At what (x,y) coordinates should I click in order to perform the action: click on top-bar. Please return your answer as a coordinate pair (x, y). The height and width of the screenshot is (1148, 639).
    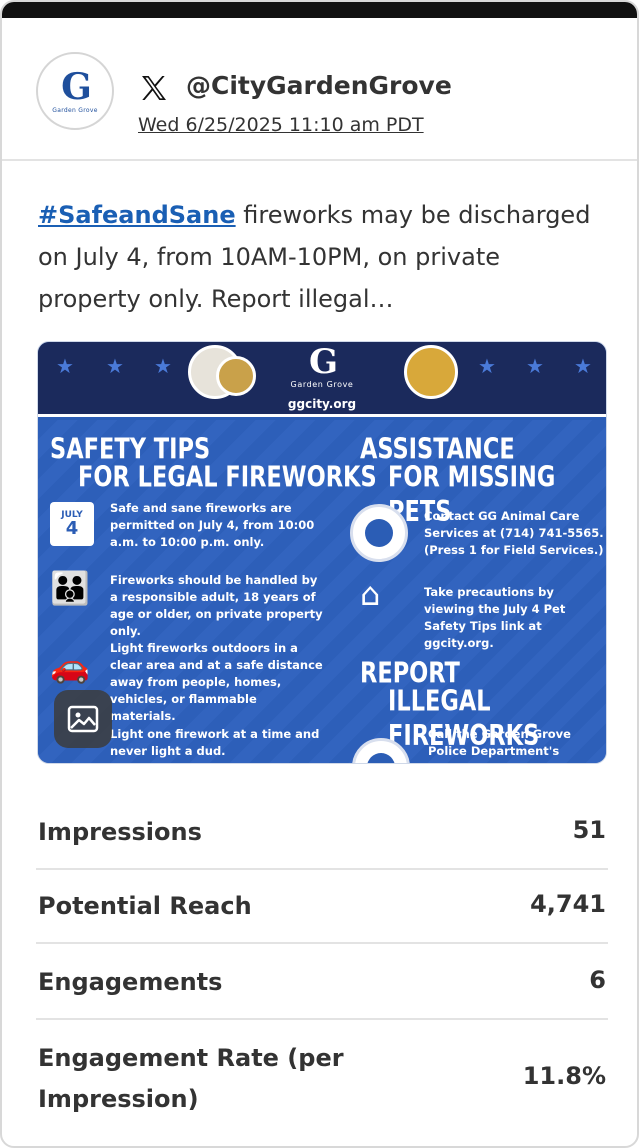
    Looking at the image, I should click on (319, 10).